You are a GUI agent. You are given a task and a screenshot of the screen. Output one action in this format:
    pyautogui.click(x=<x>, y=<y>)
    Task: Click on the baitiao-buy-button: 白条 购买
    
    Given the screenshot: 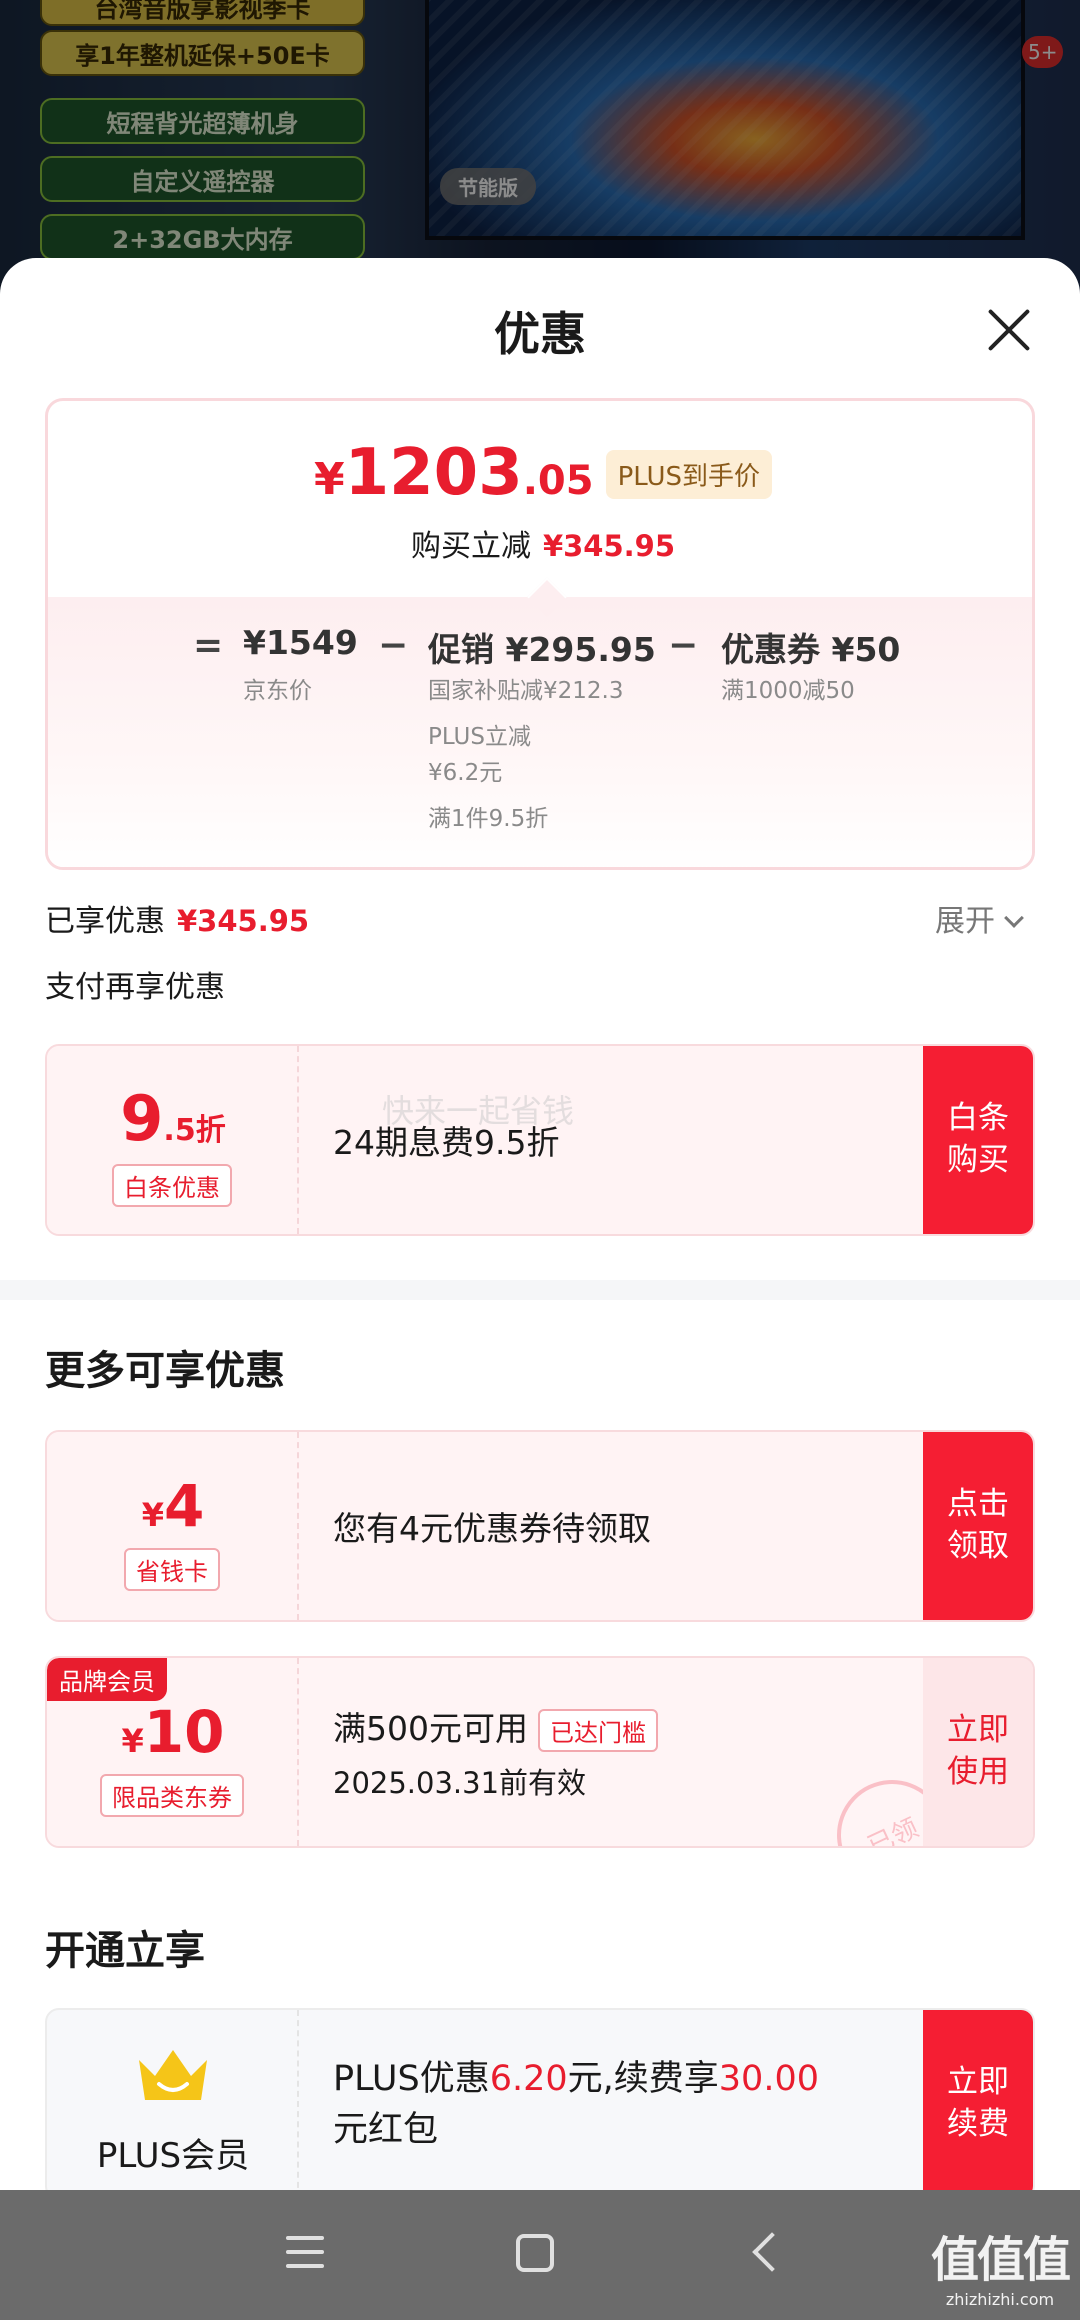 What is the action you would take?
    pyautogui.click(x=978, y=1140)
    